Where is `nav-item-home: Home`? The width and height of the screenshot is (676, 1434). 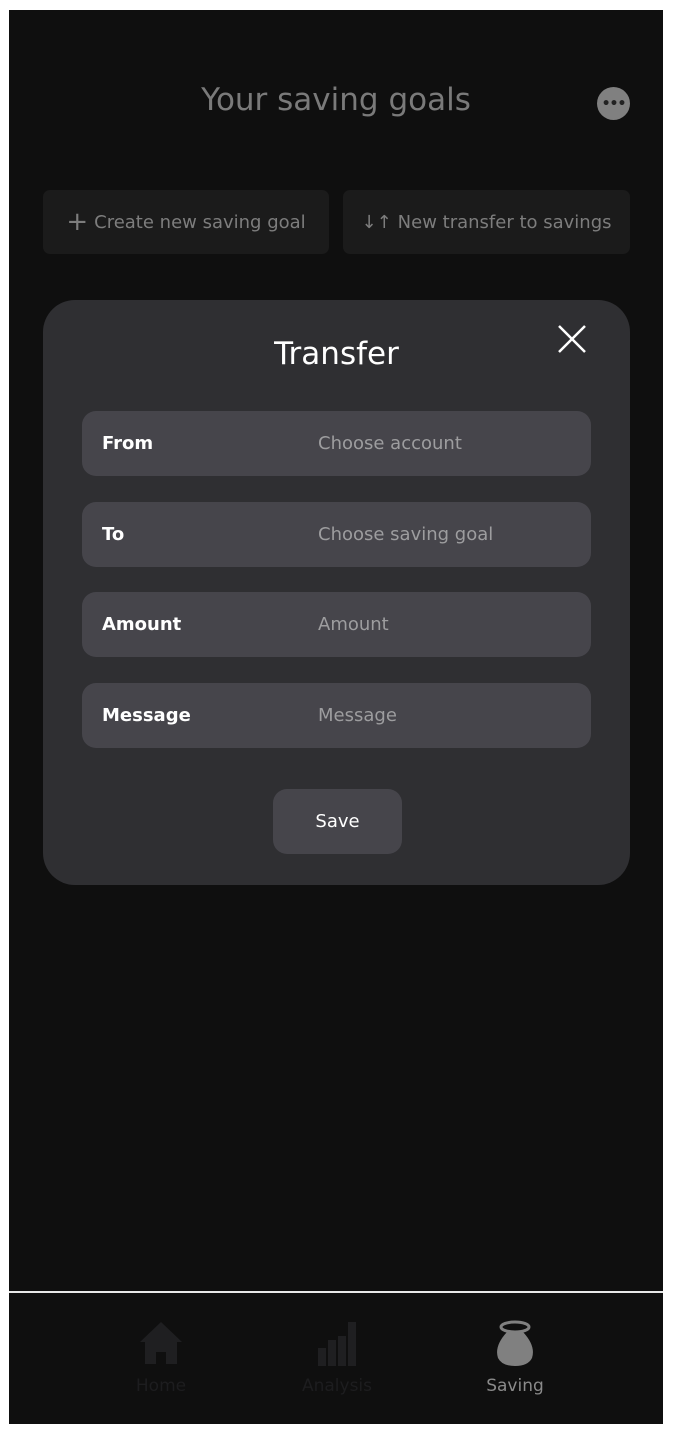 nav-item-home: Home is located at coordinates (161, 1358).